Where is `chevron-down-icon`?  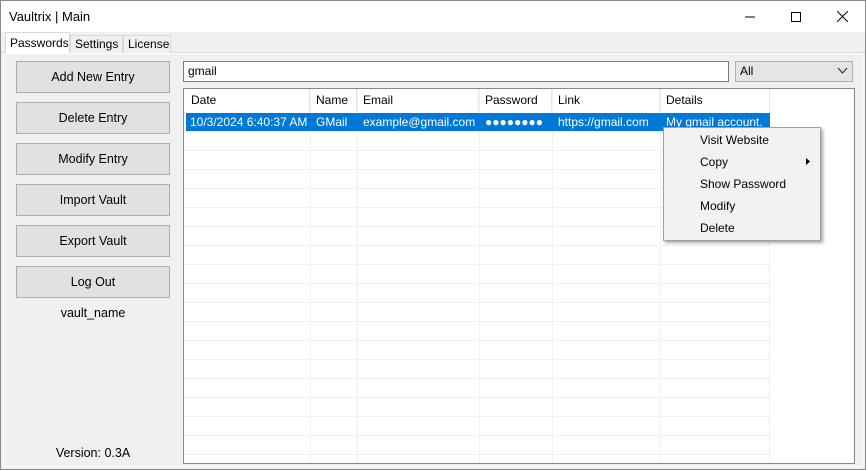
chevron-down-icon is located at coordinates (842, 70).